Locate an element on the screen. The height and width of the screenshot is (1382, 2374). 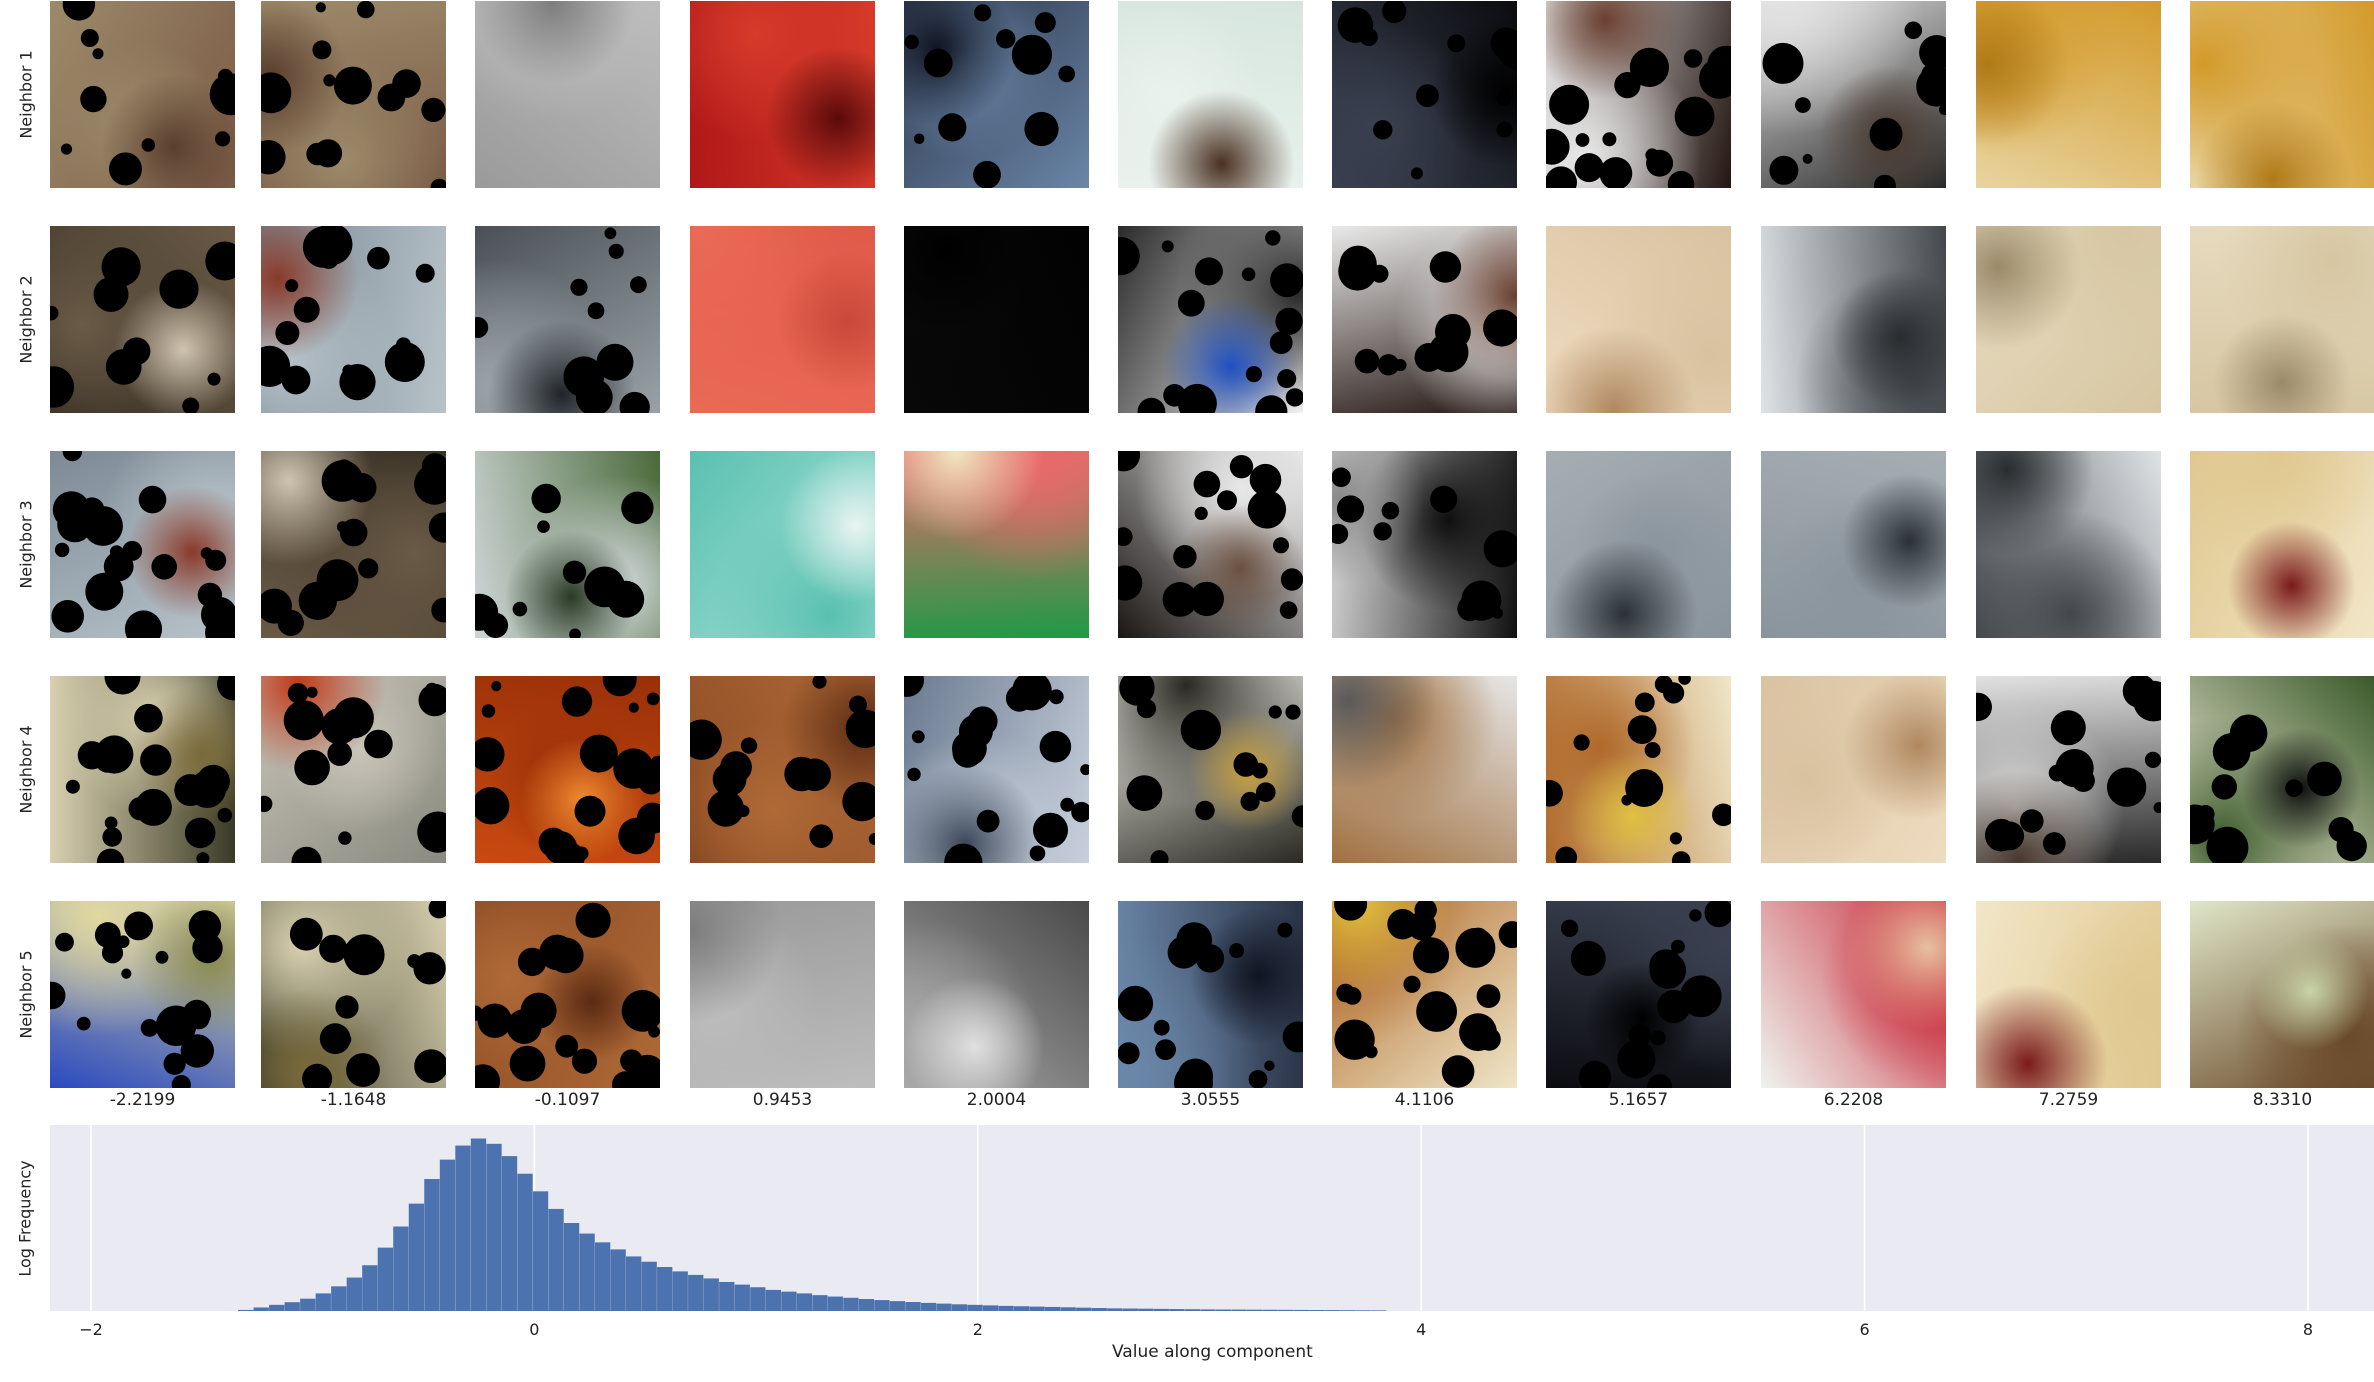
row-label-neighbor-3: Neighbor 3 is located at coordinates (26, 544).